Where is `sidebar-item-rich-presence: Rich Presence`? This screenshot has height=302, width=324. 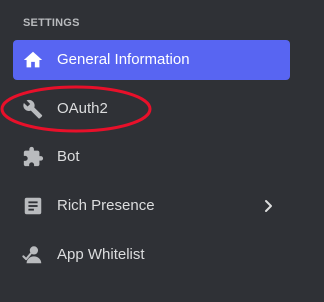
sidebar-item-rich-presence: Rich Presence is located at coordinates (151, 206).